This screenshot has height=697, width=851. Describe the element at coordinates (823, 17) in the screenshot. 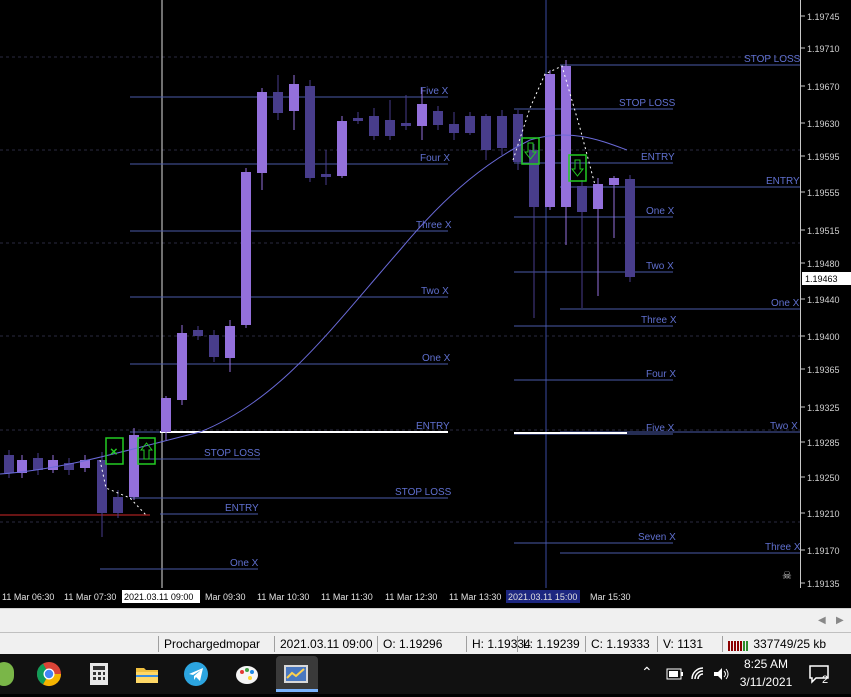

I see `price-tick-label: 1.19745` at that location.